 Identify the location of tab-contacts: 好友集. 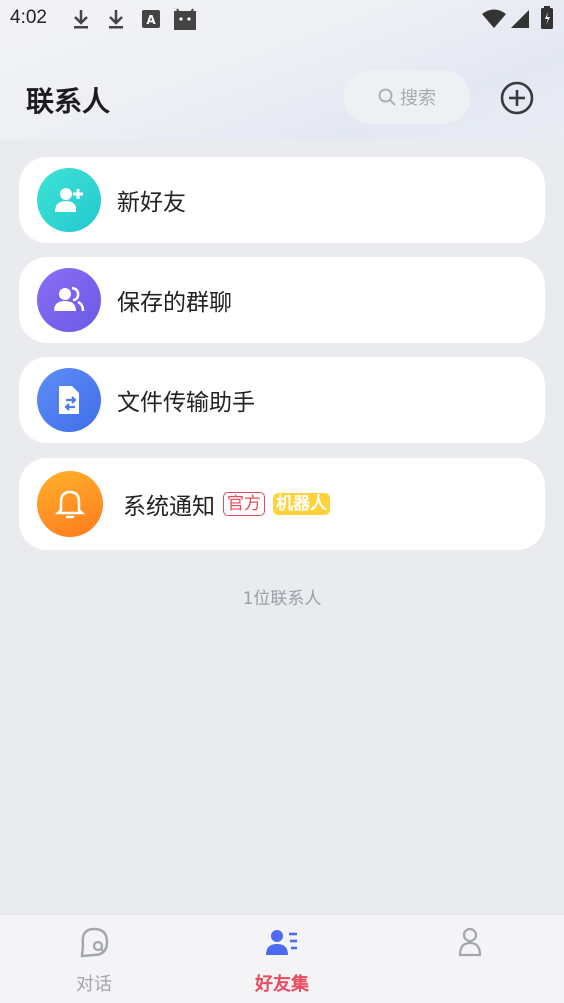
(282, 959).